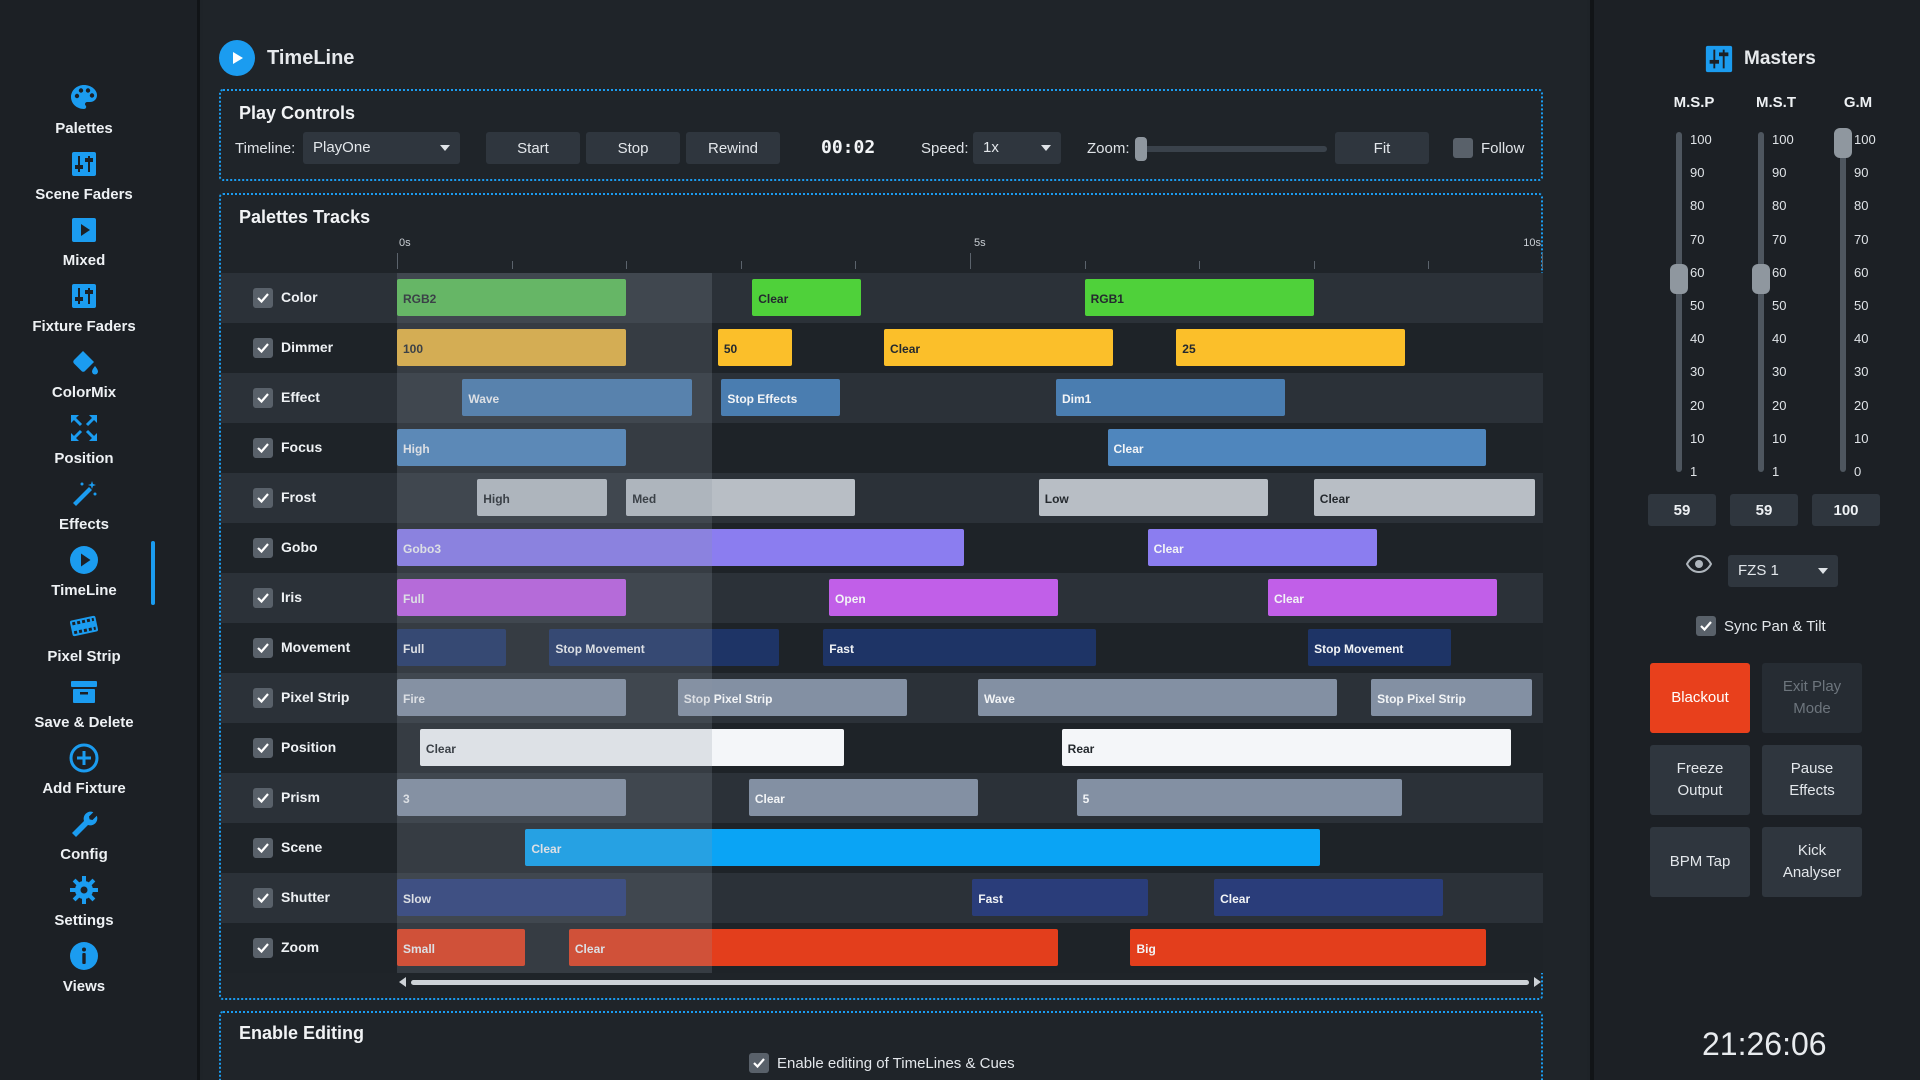 This screenshot has width=1920, height=1080. Describe the element at coordinates (84, 379) in the screenshot. I see `sidebar-item-colormix: ColorMix` at that location.